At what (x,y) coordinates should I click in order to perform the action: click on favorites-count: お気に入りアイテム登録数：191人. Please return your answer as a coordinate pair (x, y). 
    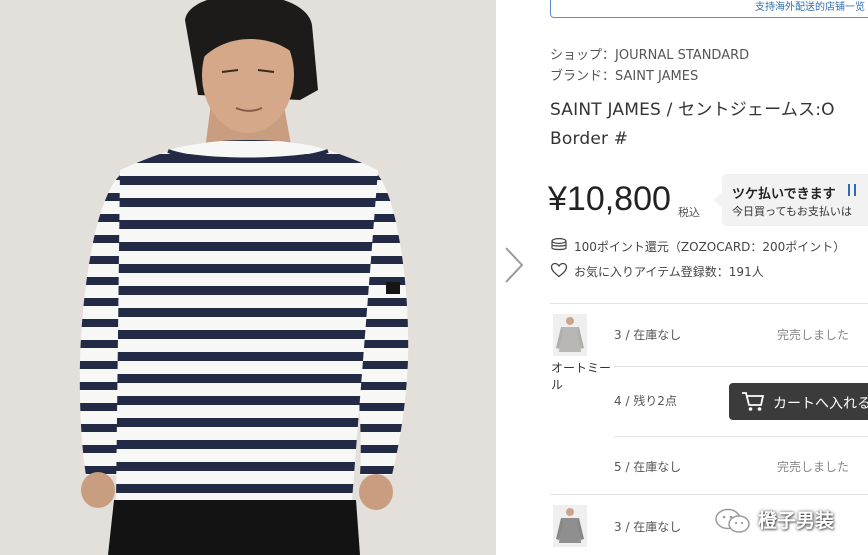
    Looking at the image, I should click on (669, 272).